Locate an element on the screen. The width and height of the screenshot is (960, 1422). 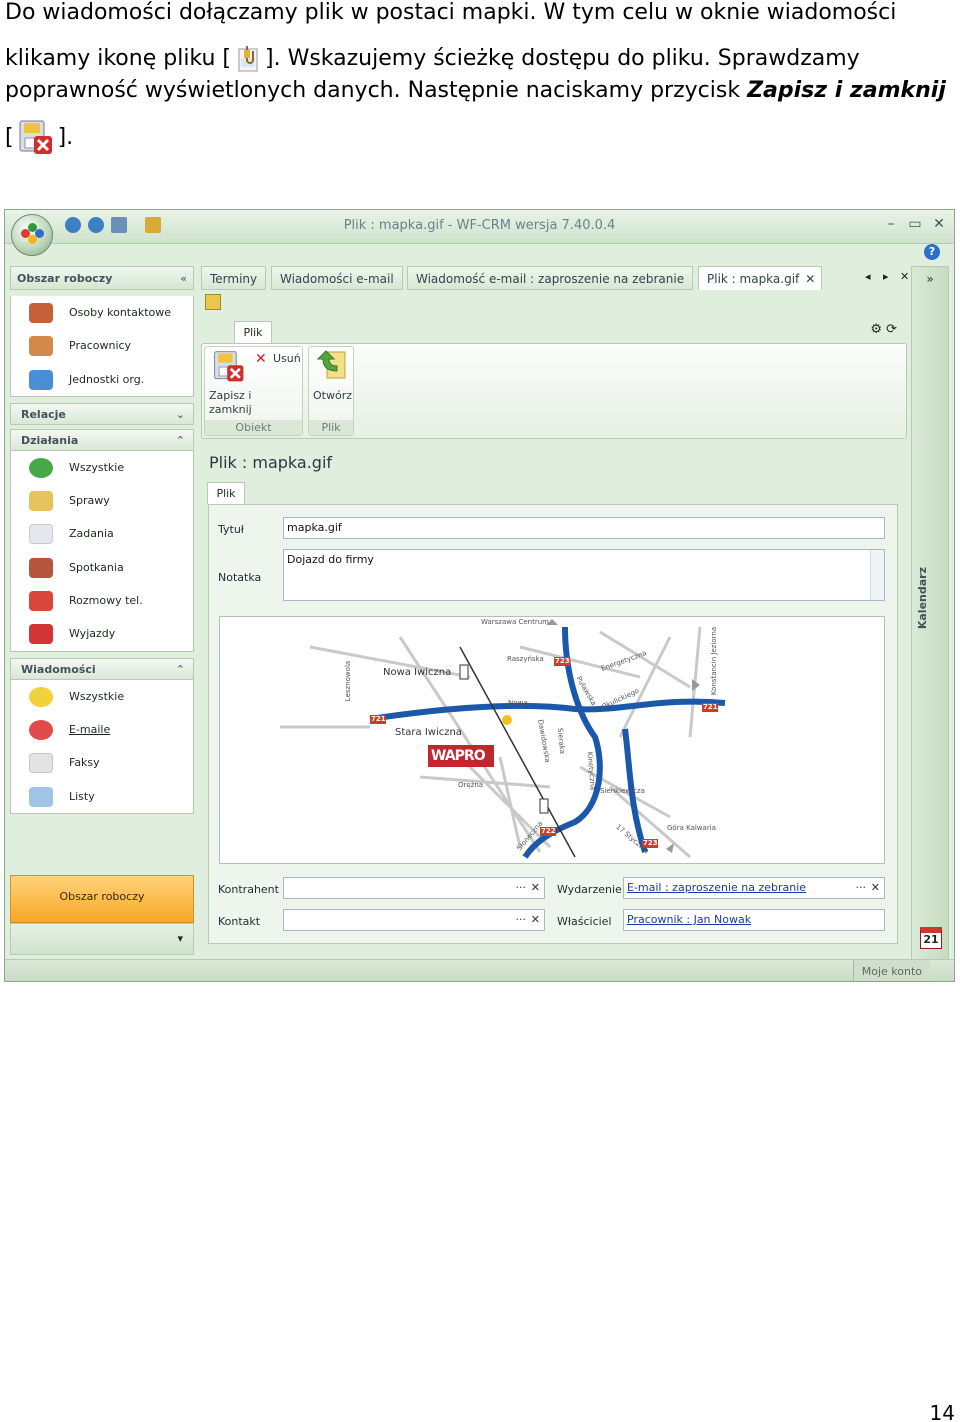
close-all-tabs-icon: ✕ is located at coordinates (904, 276).